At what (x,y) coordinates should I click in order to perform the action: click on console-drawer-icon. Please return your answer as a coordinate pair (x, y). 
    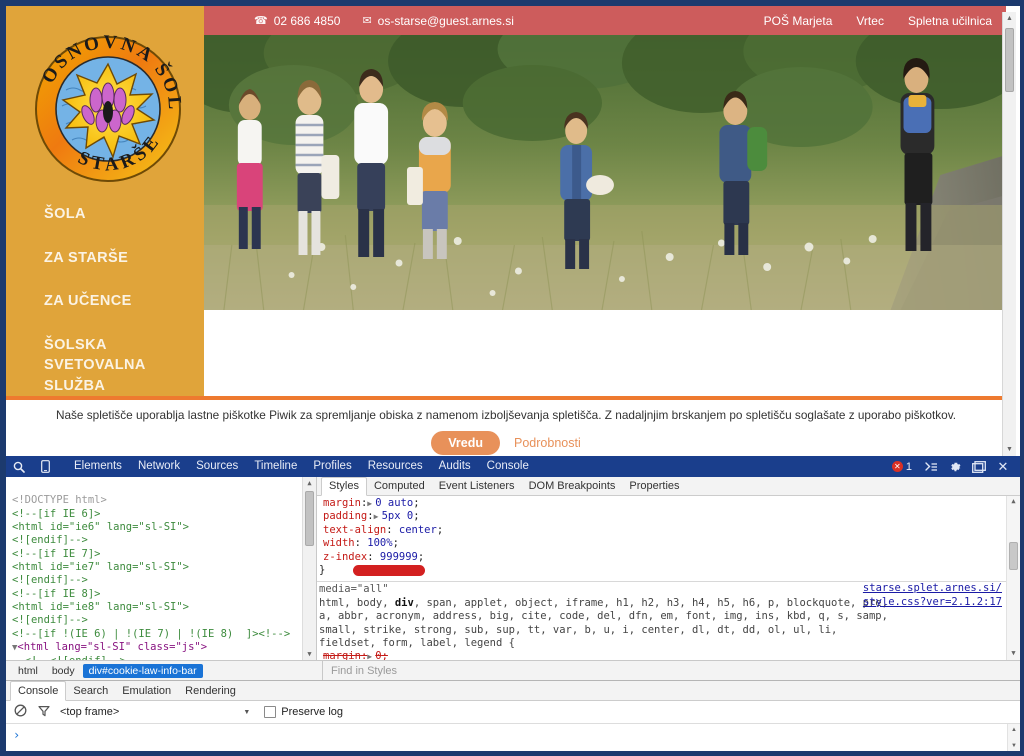
    Looking at the image, I should click on (931, 466).